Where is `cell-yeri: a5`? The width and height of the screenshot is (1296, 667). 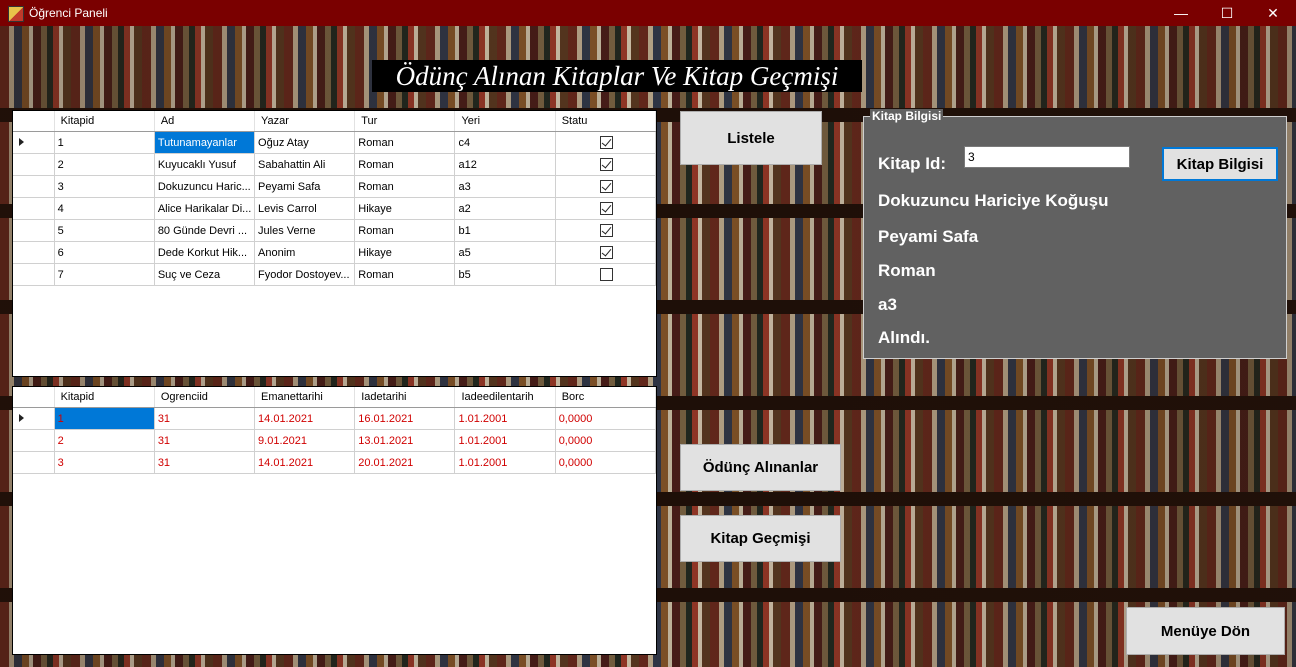 cell-yeri: a5 is located at coordinates (505, 252).